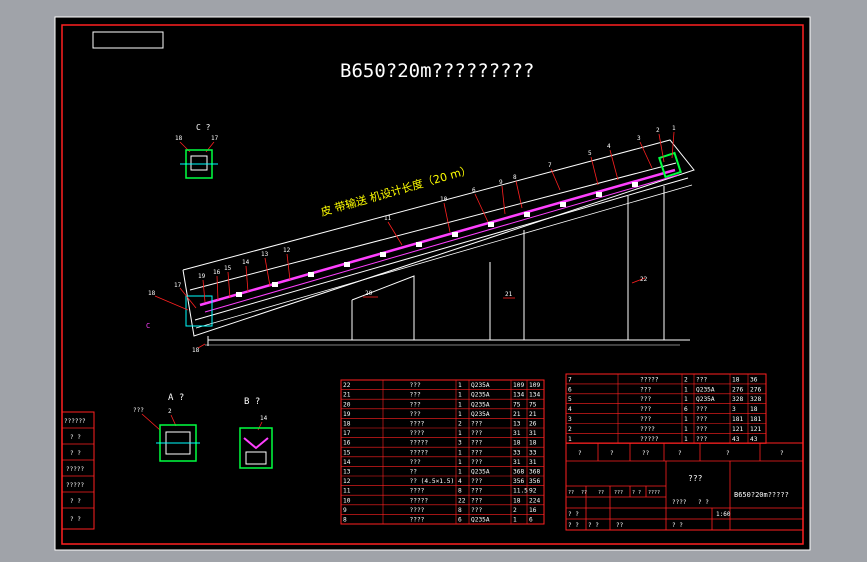 This screenshot has width=867, height=562. I want to click on strip-cell-3: ? ?, so click(75, 453).